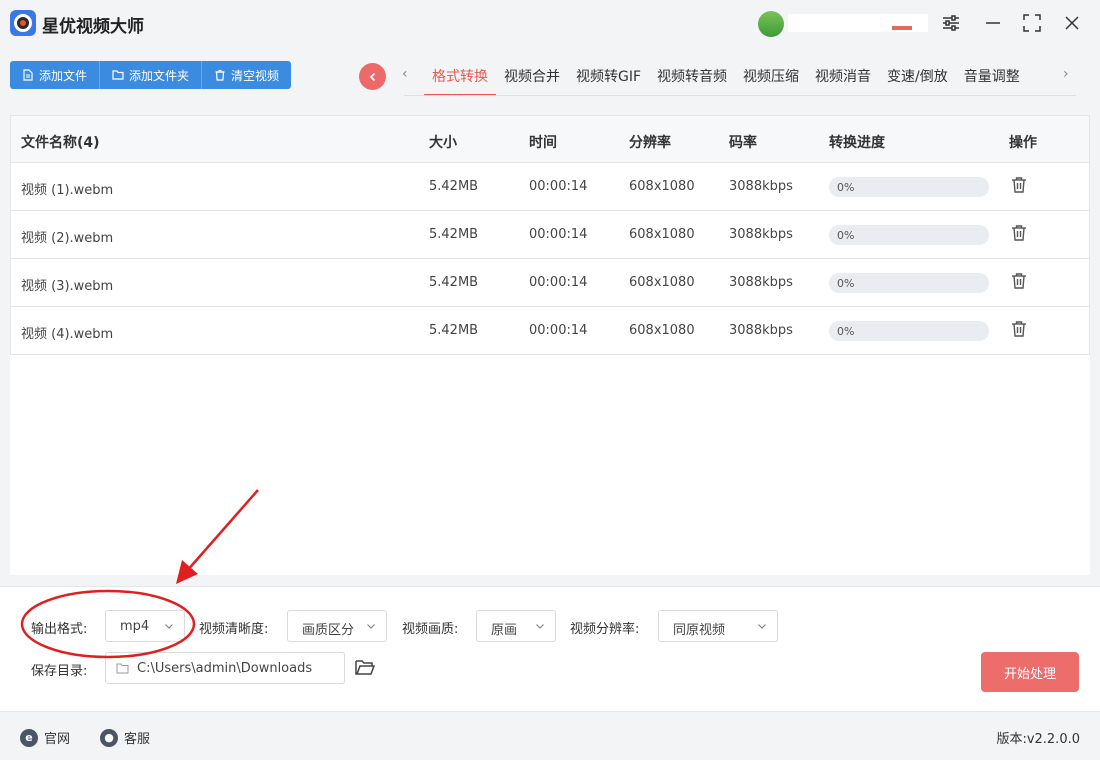  What do you see at coordinates (550, 736) in the screenshot?
I see `footer-bar: e 官网 ● 客服 版本:v2.2.0.0` at bounding box center [550, 736].